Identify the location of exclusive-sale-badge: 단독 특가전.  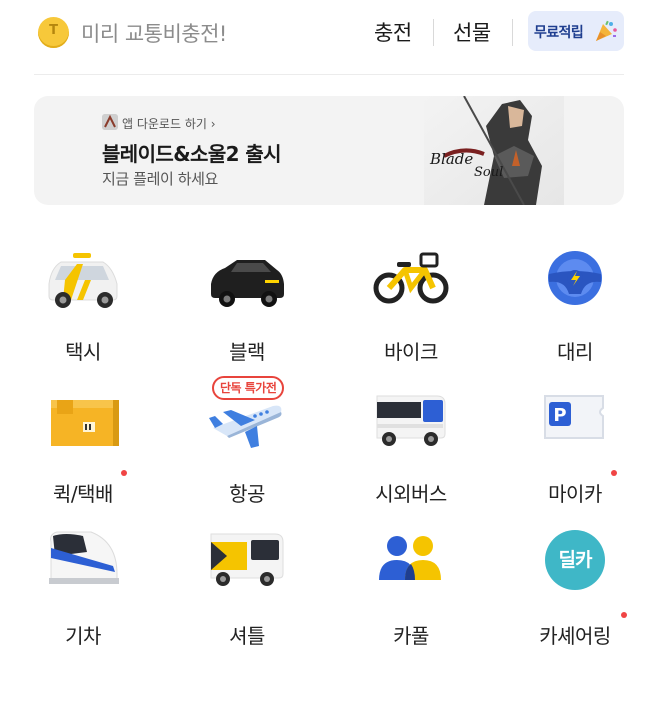
(248, 388).